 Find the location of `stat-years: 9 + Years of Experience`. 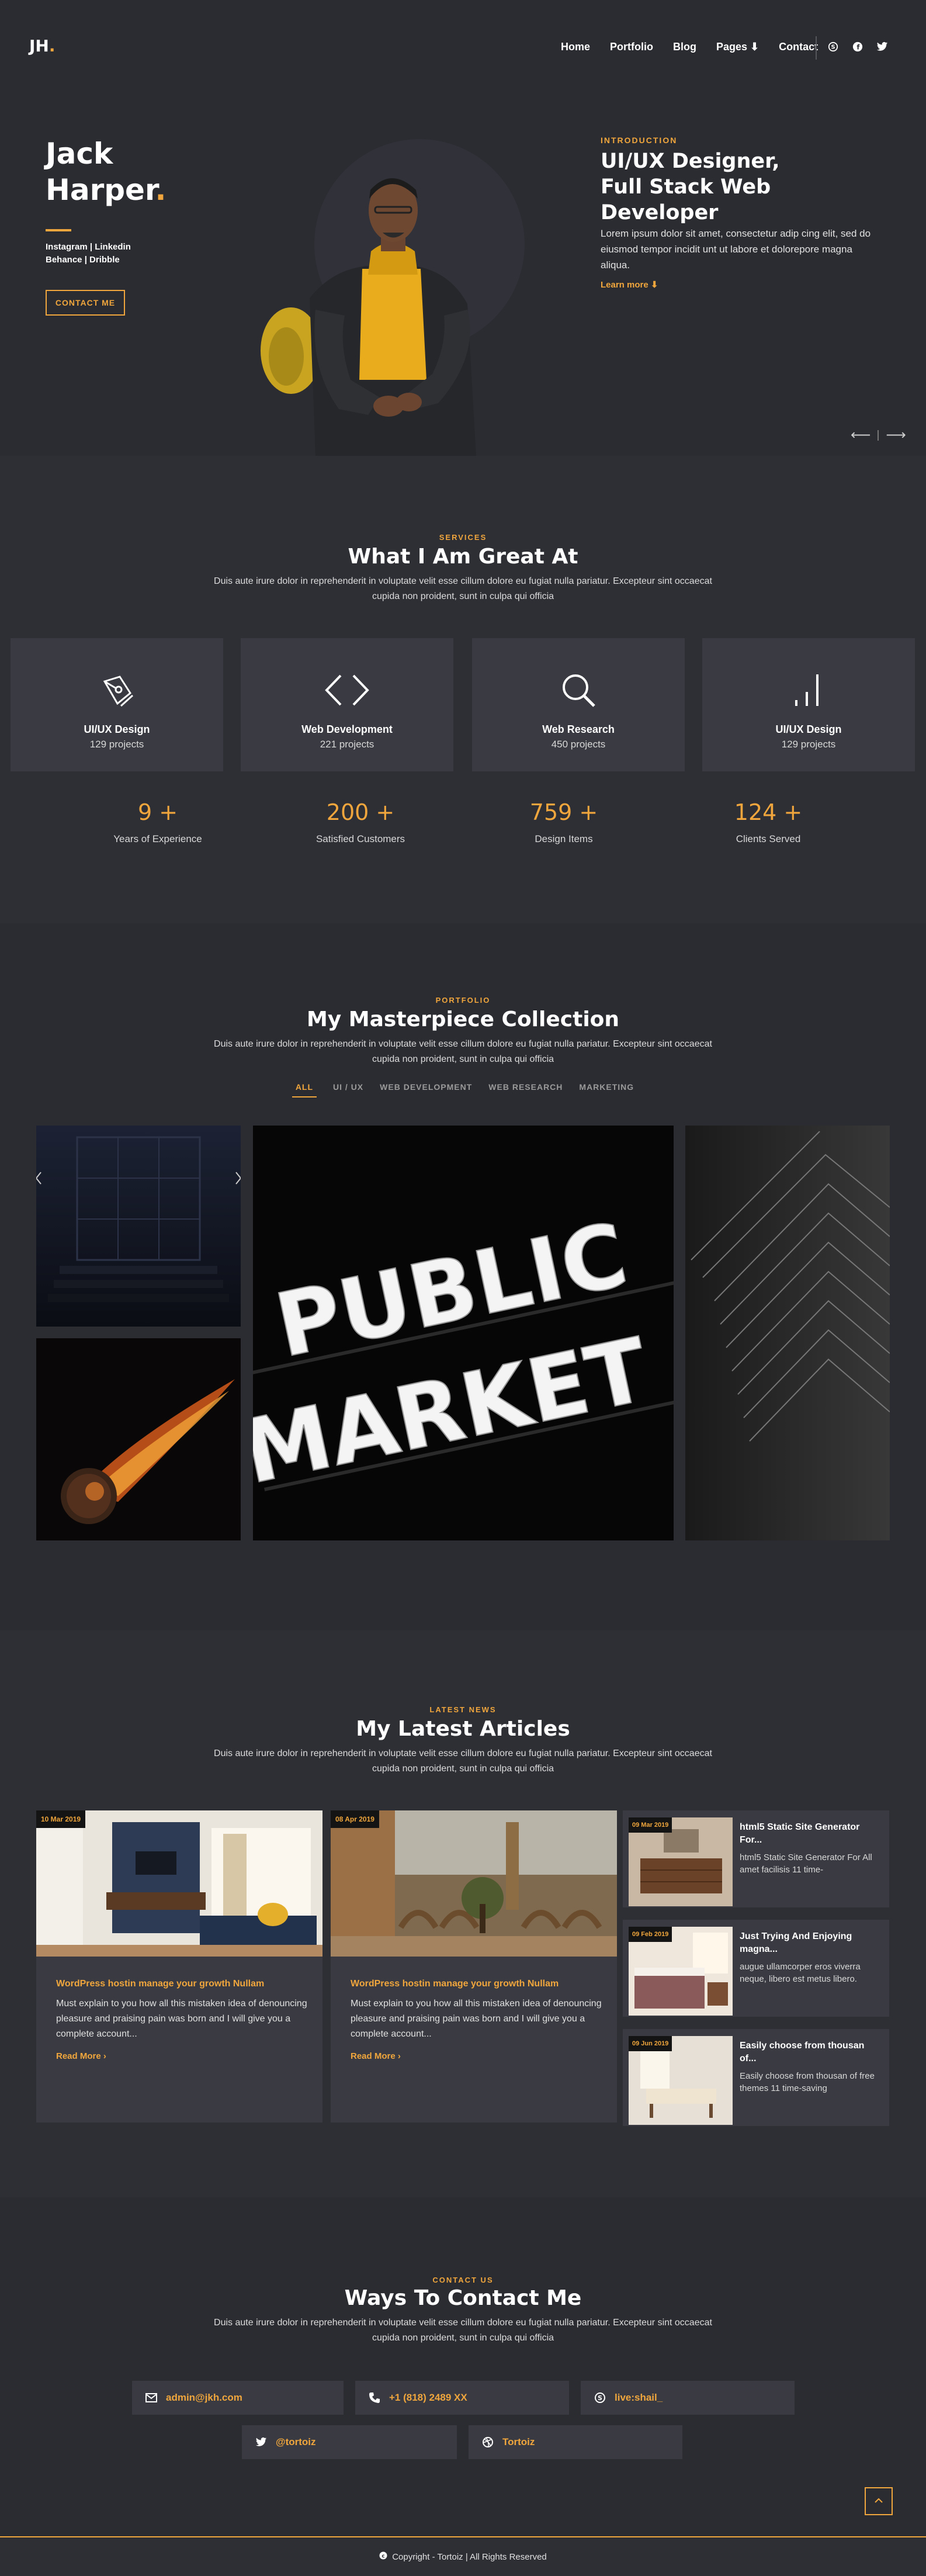

stat-years: 9 + Years of Experience is located at coordinates (158, 822).